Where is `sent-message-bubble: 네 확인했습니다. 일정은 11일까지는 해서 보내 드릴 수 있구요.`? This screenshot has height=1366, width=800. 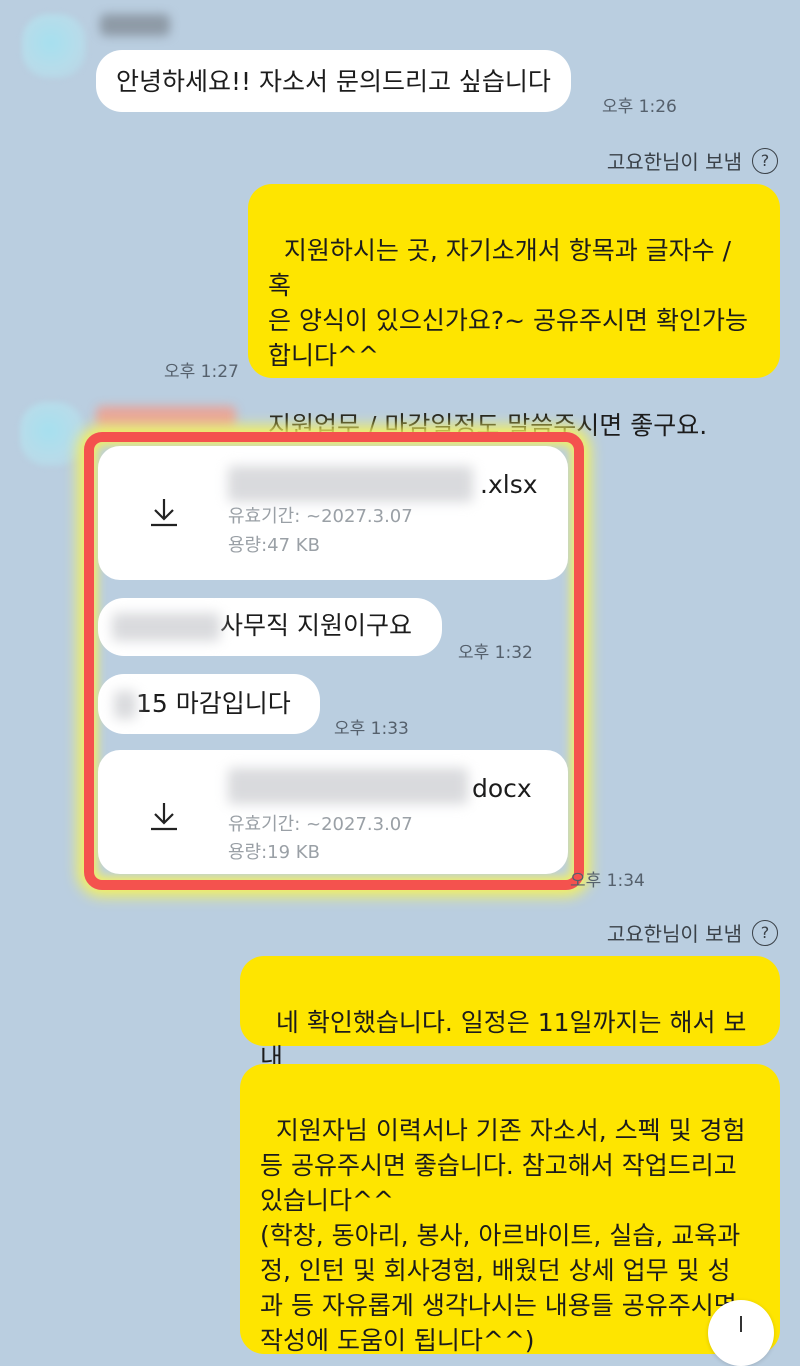 sent-message-bubble: 네 확인했습니다. 일정은 11일까지는 해서 보내 드릴 수 있구요. is located at coordinates (510, 1031).